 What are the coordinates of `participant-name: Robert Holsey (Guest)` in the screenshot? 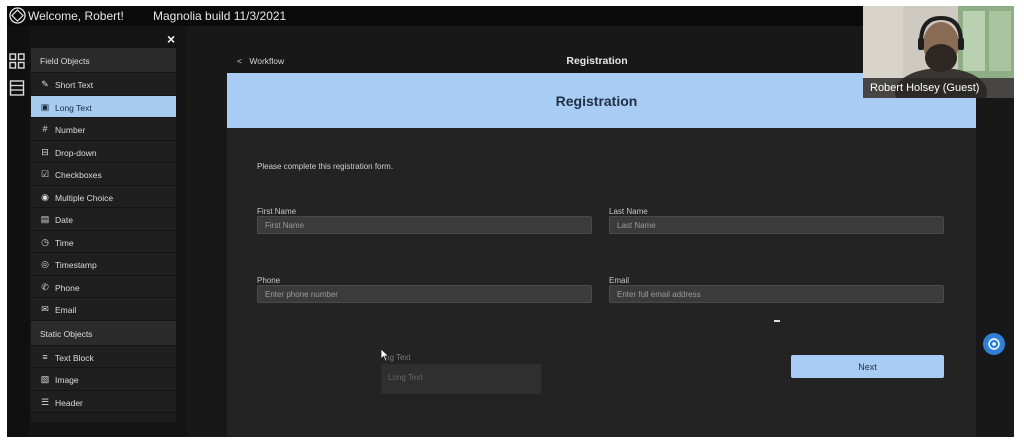 It's located at (938, 88).